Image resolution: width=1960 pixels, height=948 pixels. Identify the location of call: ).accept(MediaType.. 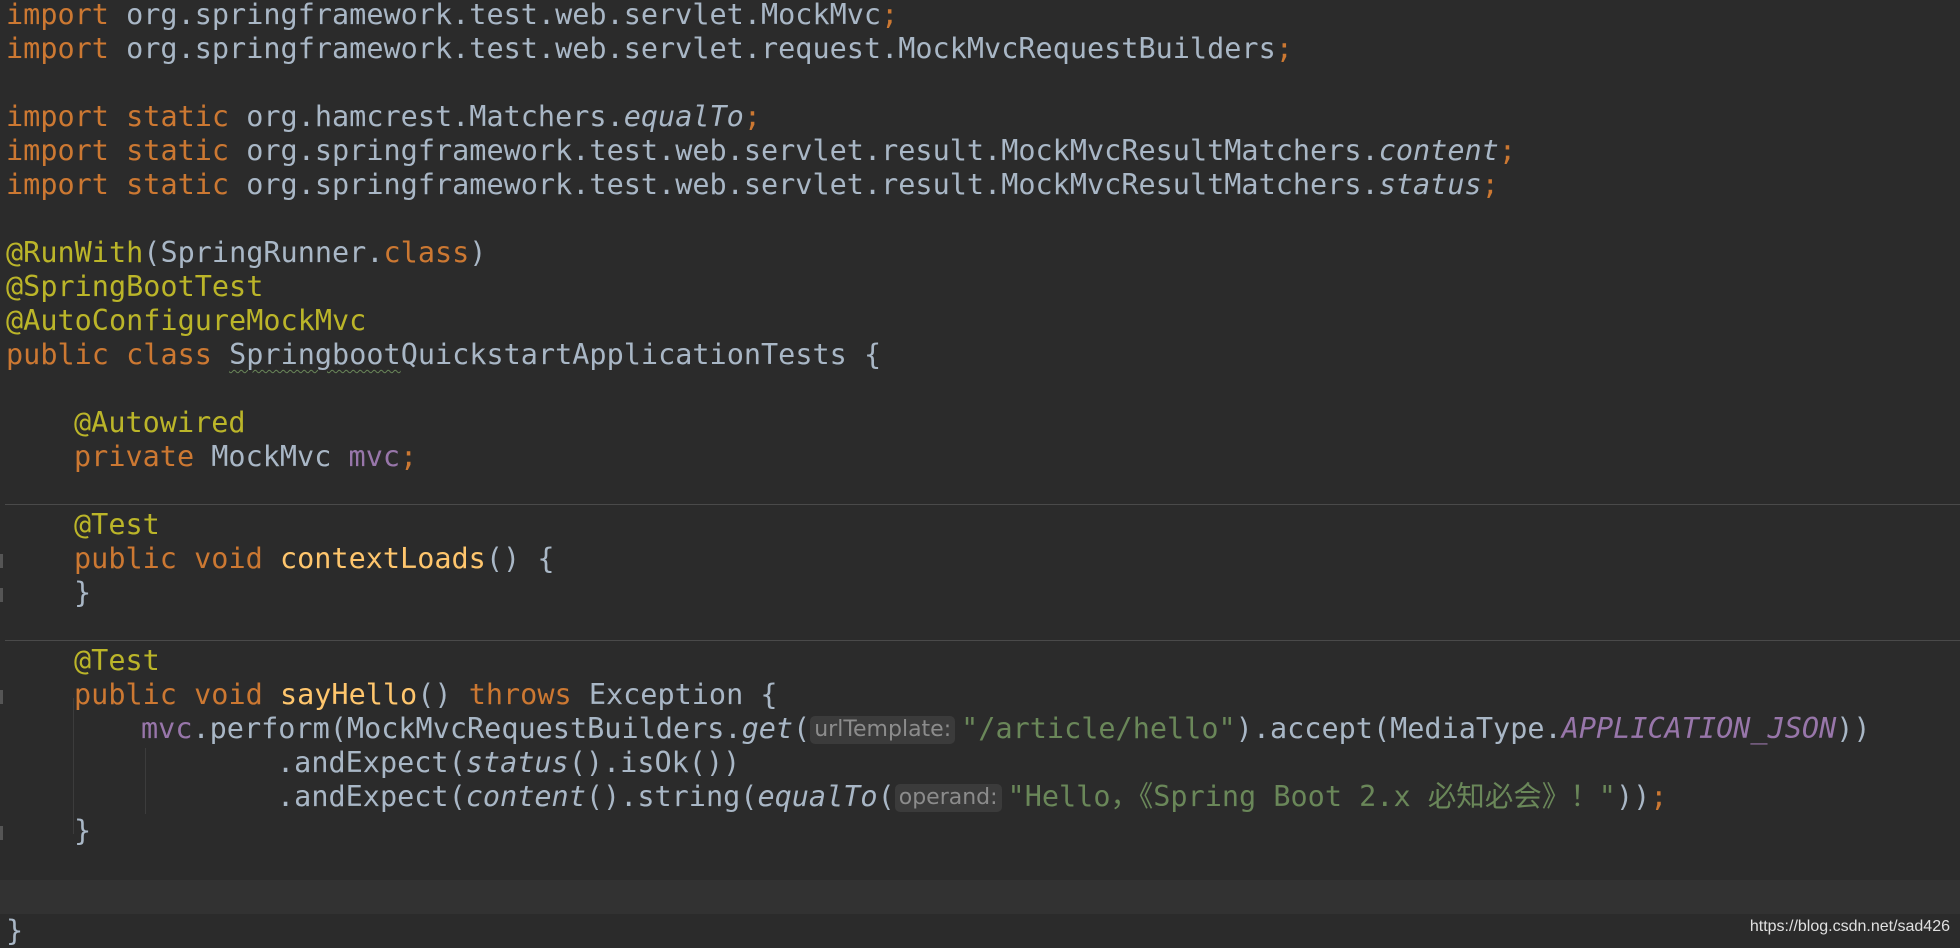
(1398, 728).